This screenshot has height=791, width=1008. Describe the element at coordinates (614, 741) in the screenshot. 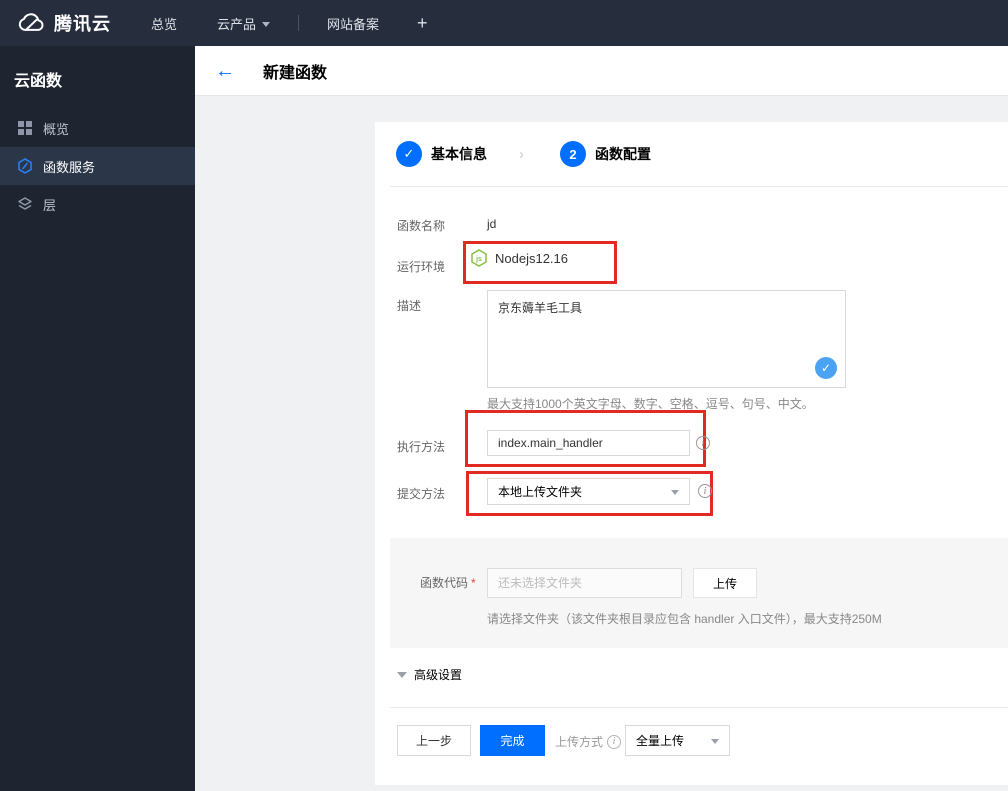

I see `upload-mode-info-icon: i` at that location.